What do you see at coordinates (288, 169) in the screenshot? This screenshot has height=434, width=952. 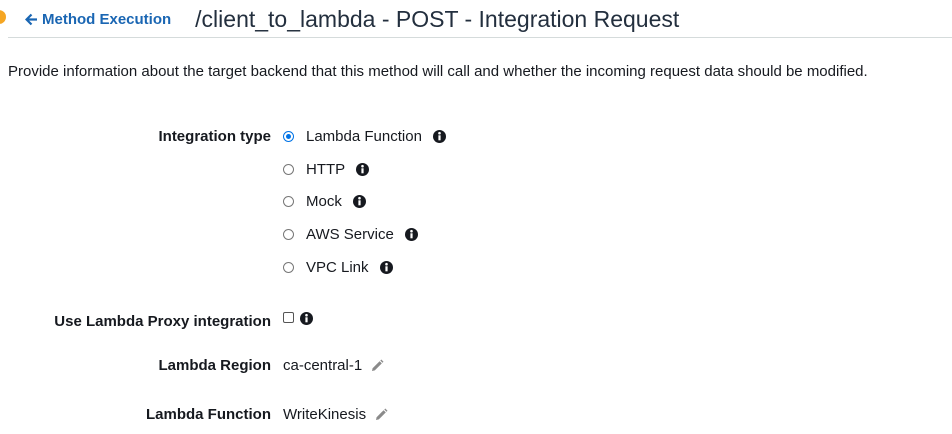 I see `radio-http` at bounding box center [288, 169].